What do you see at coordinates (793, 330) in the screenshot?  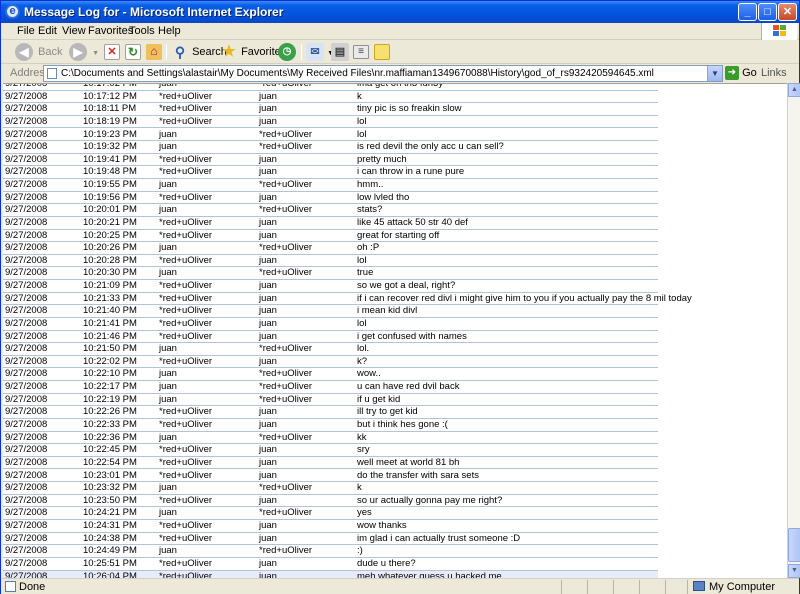 I see `vertical-scrollbar: ▲ ▼` at bounding box center [793, 330].